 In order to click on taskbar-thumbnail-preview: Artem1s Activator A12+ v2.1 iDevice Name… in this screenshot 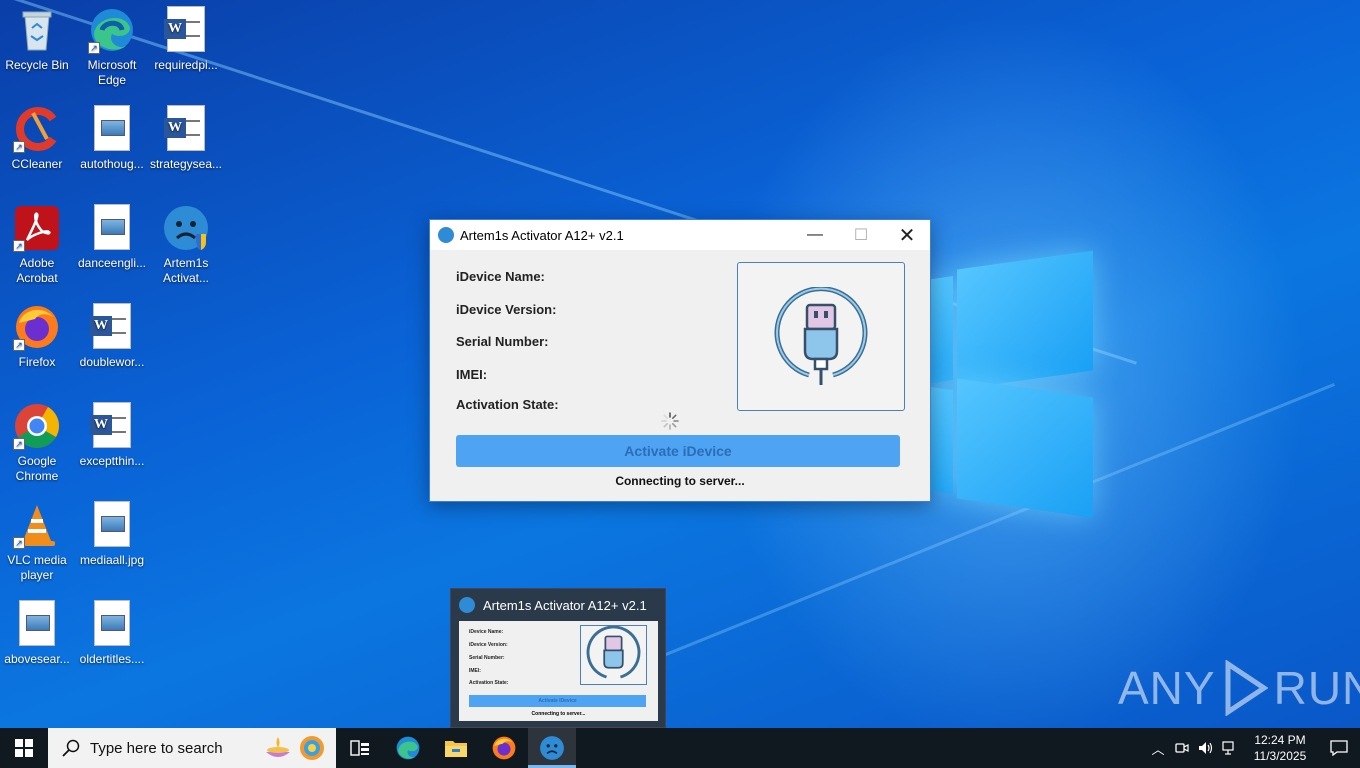, I will do `click(558, 658)`.